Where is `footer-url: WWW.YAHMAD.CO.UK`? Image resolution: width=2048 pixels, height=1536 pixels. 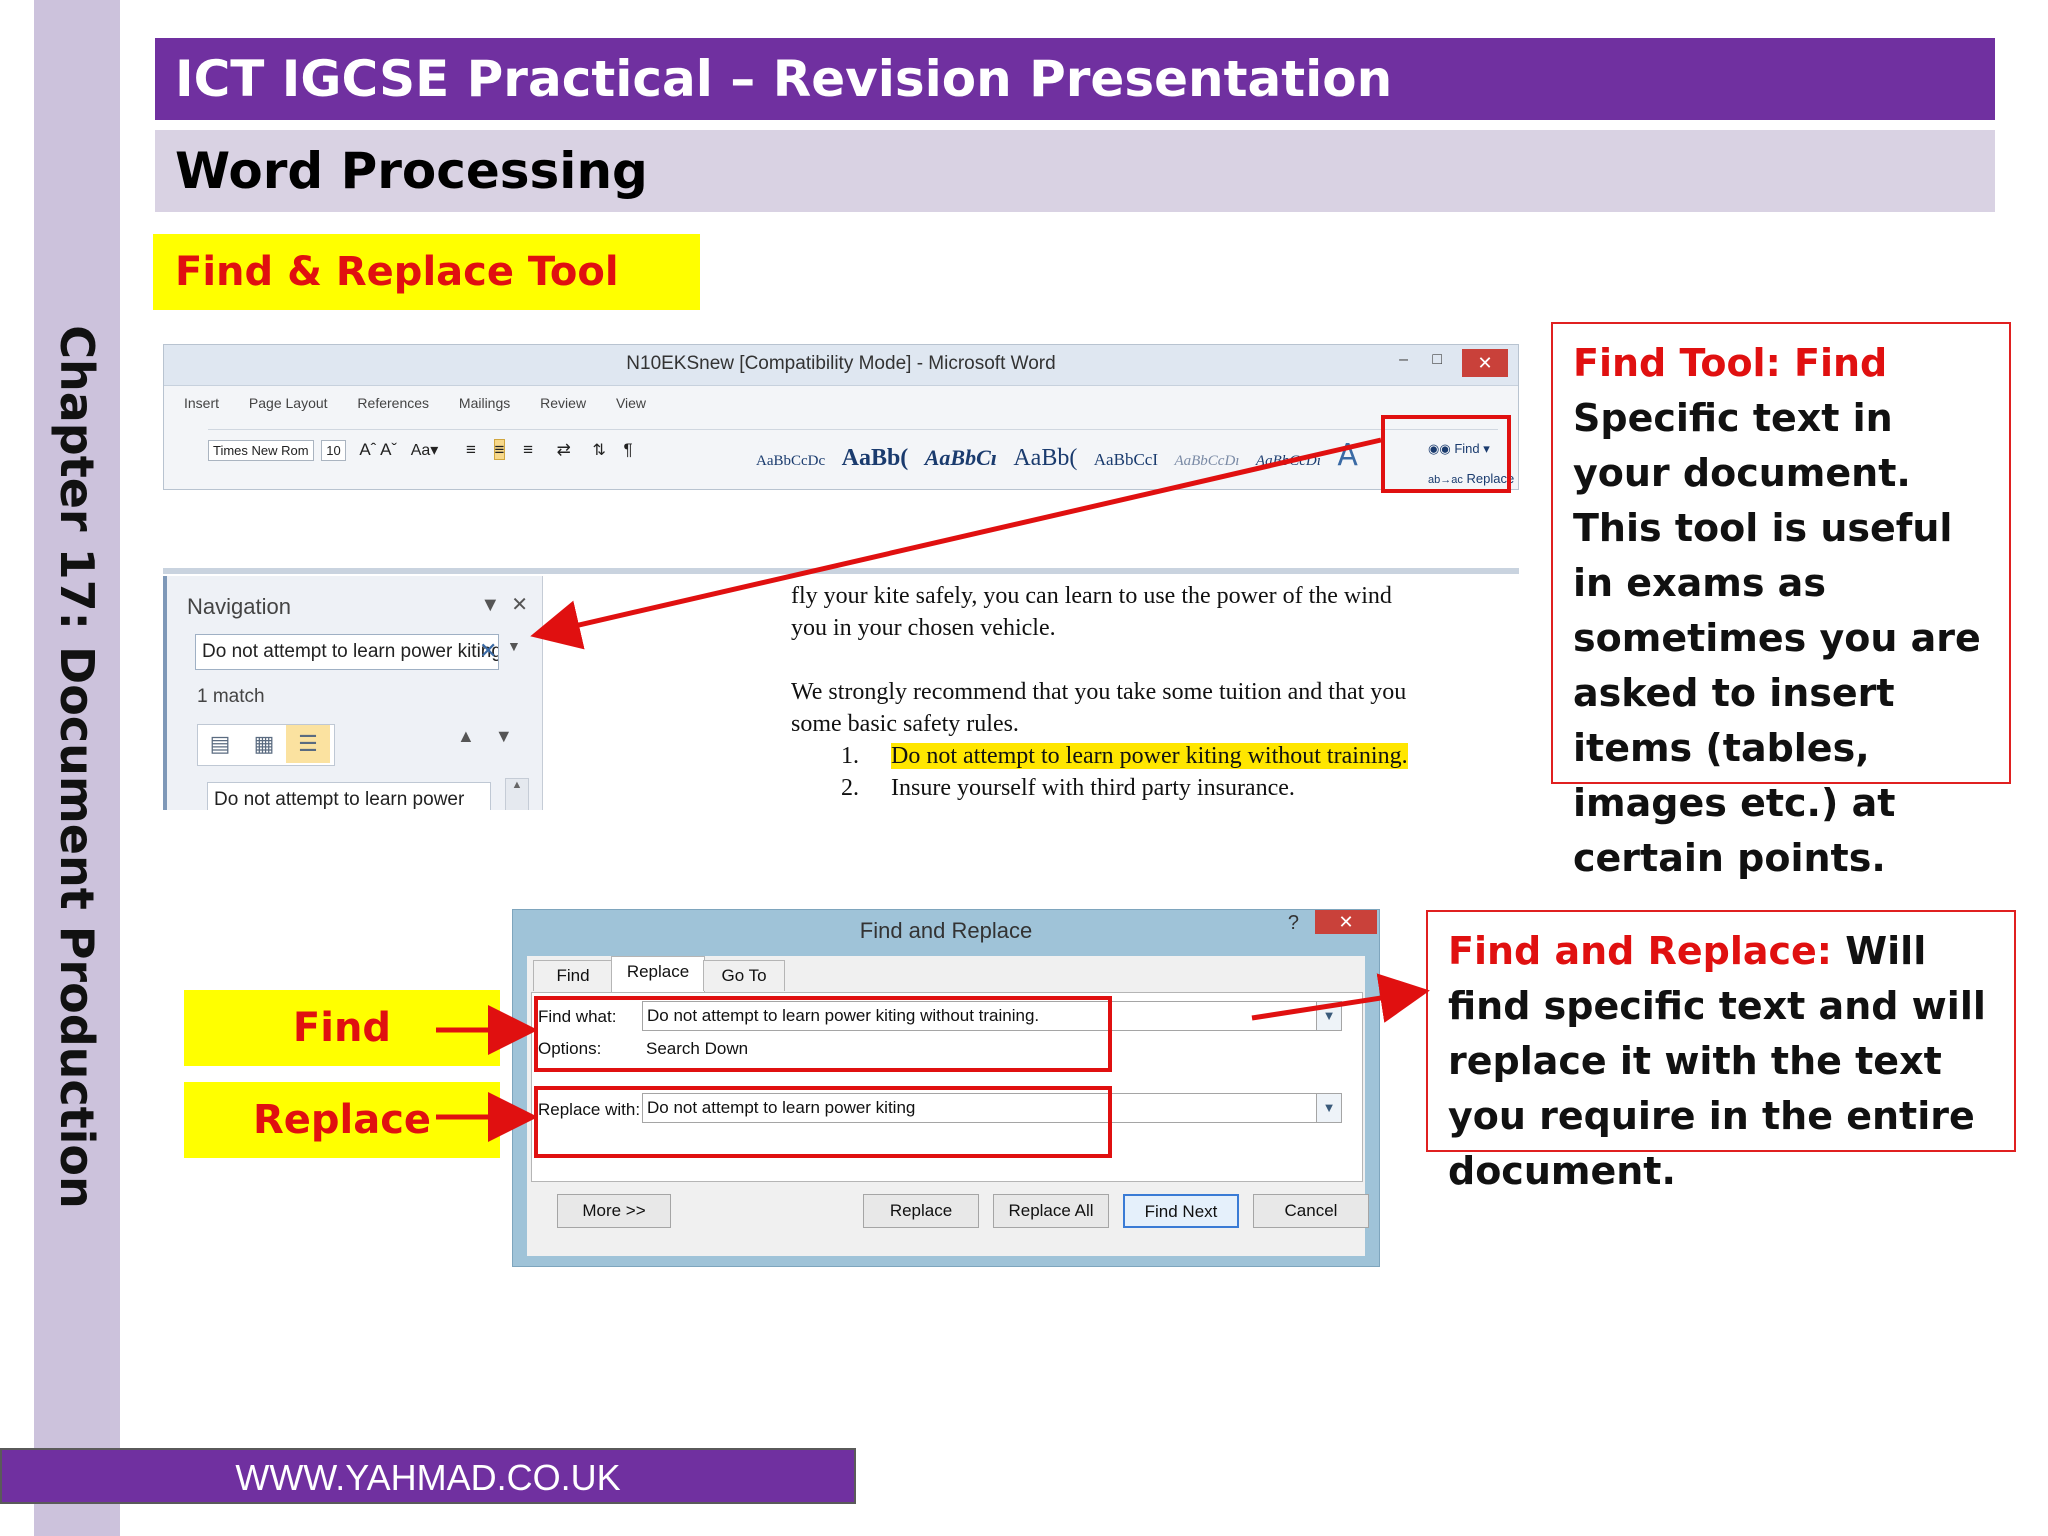
footer-url: WWW.YAHMAD.CO.UK is located at coordinates (428, 1476).